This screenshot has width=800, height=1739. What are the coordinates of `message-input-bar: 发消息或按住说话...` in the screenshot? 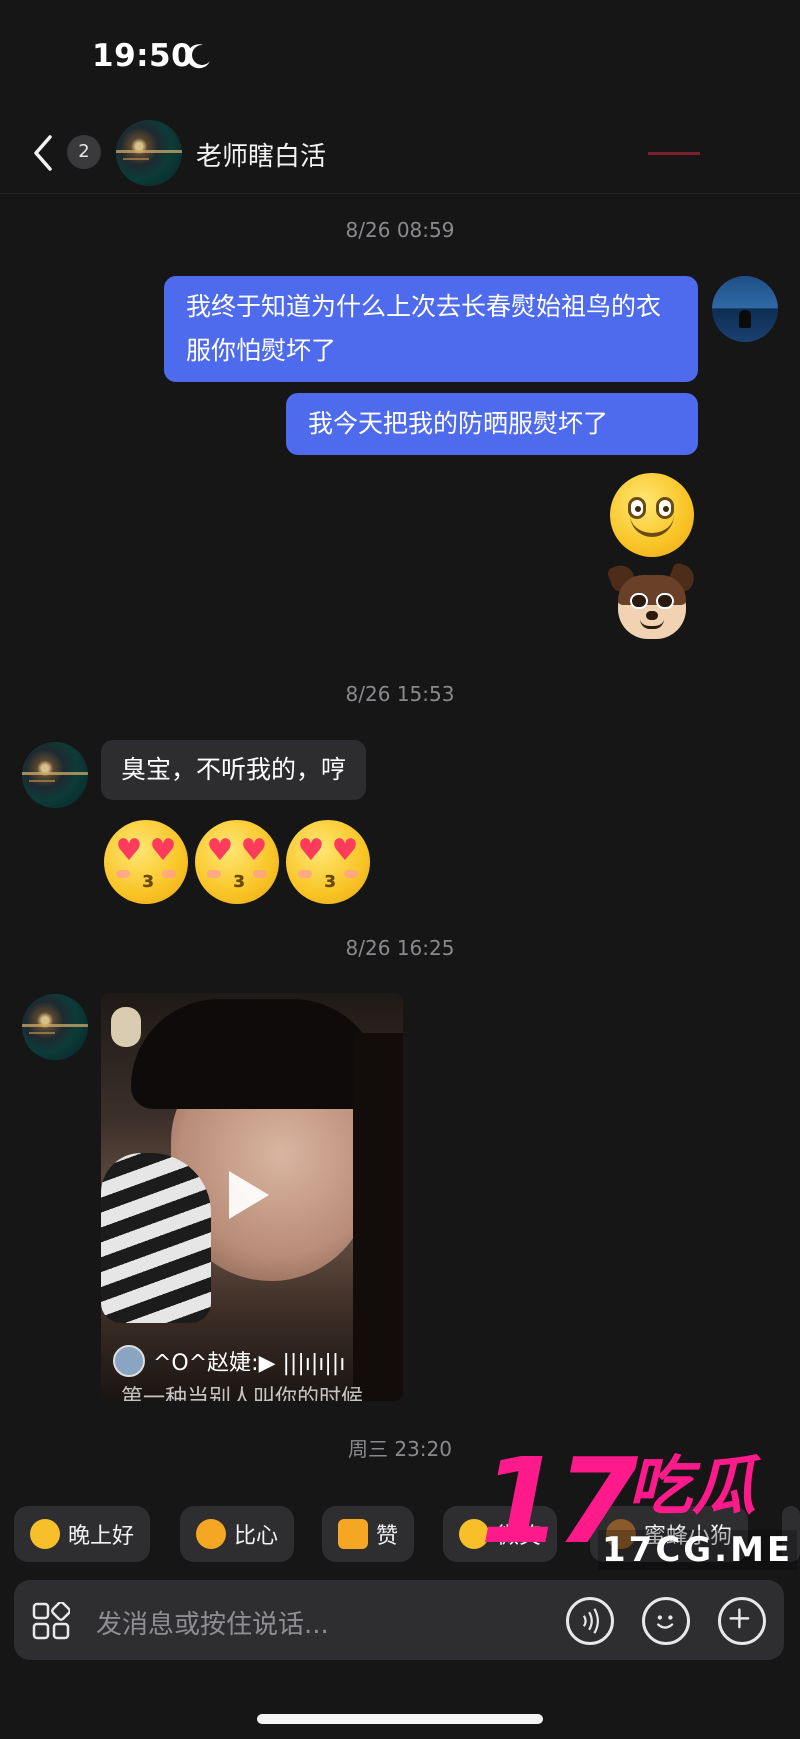 It's located at (399, 1620).